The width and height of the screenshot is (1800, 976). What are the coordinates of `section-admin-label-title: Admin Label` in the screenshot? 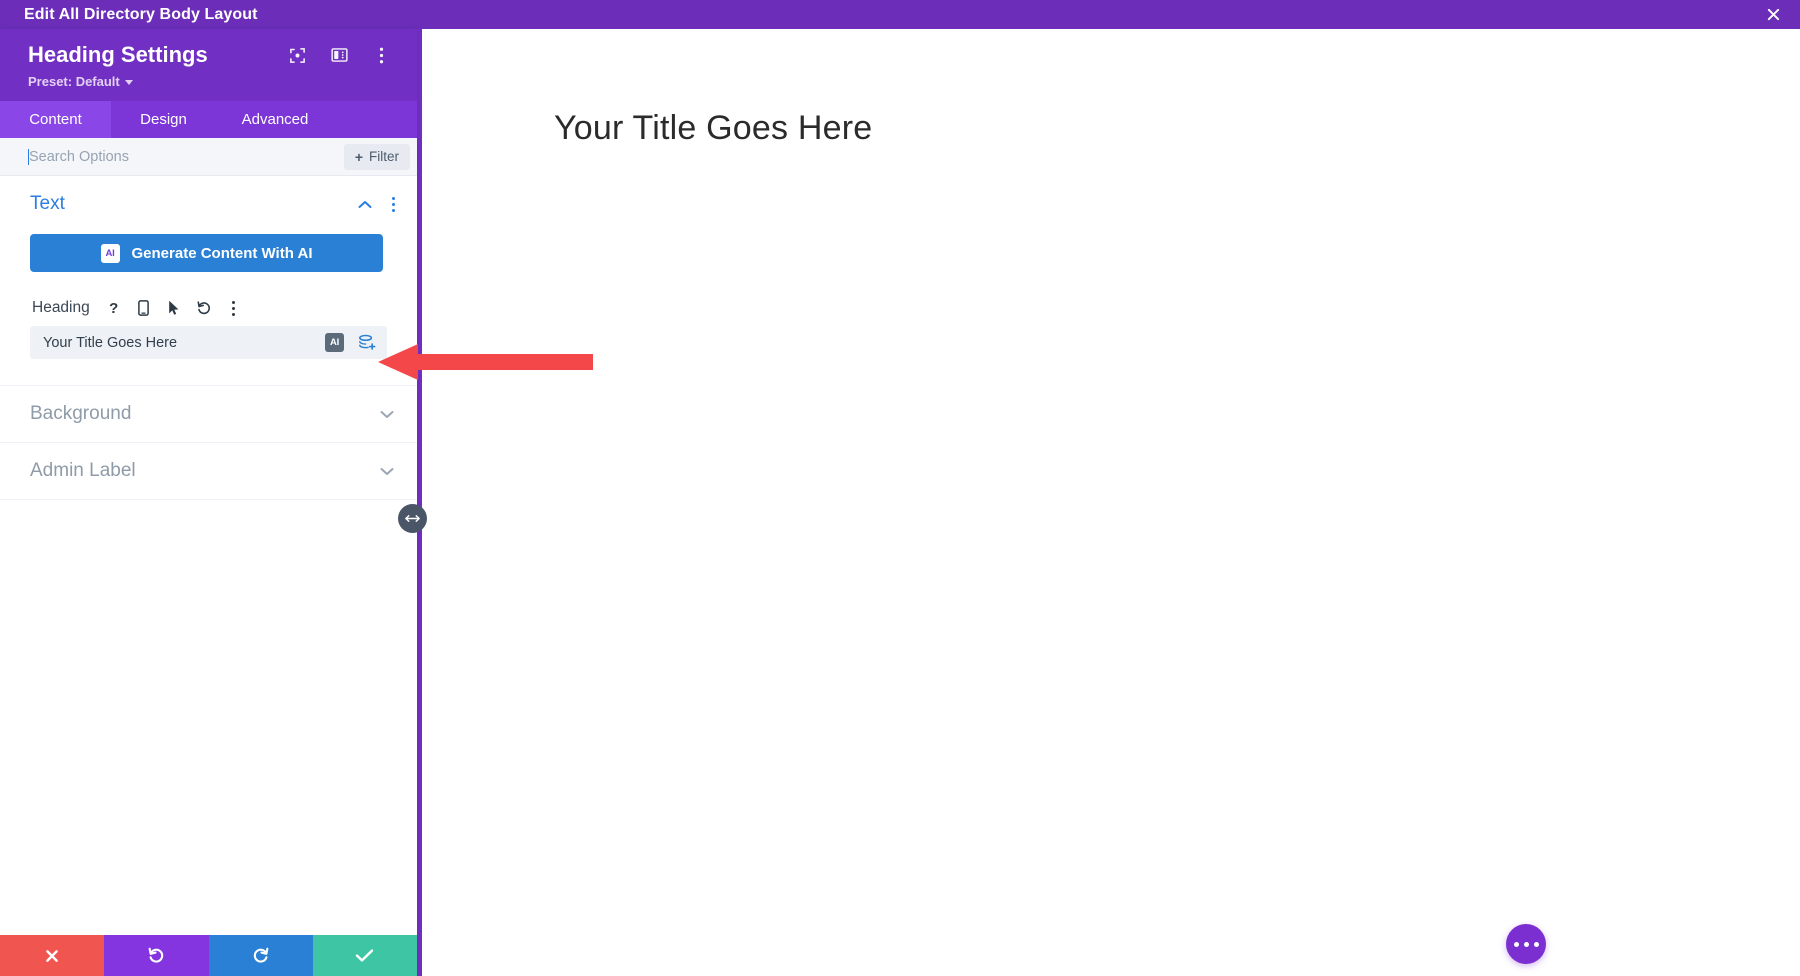 It's located at (83, 471).